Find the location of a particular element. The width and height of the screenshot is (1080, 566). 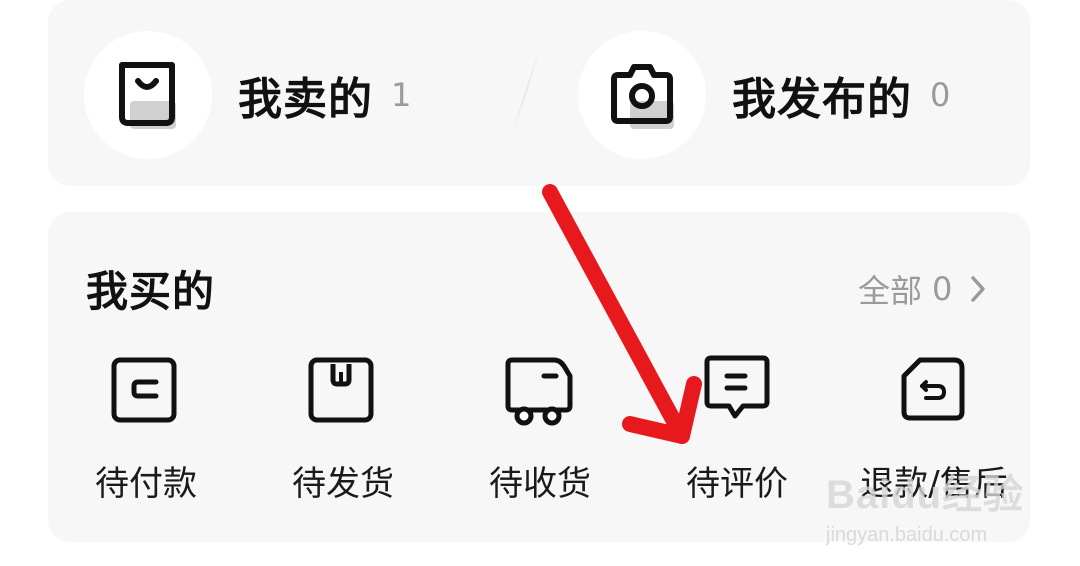

all-orders-count: 0 is located at coordinates (942, 289).